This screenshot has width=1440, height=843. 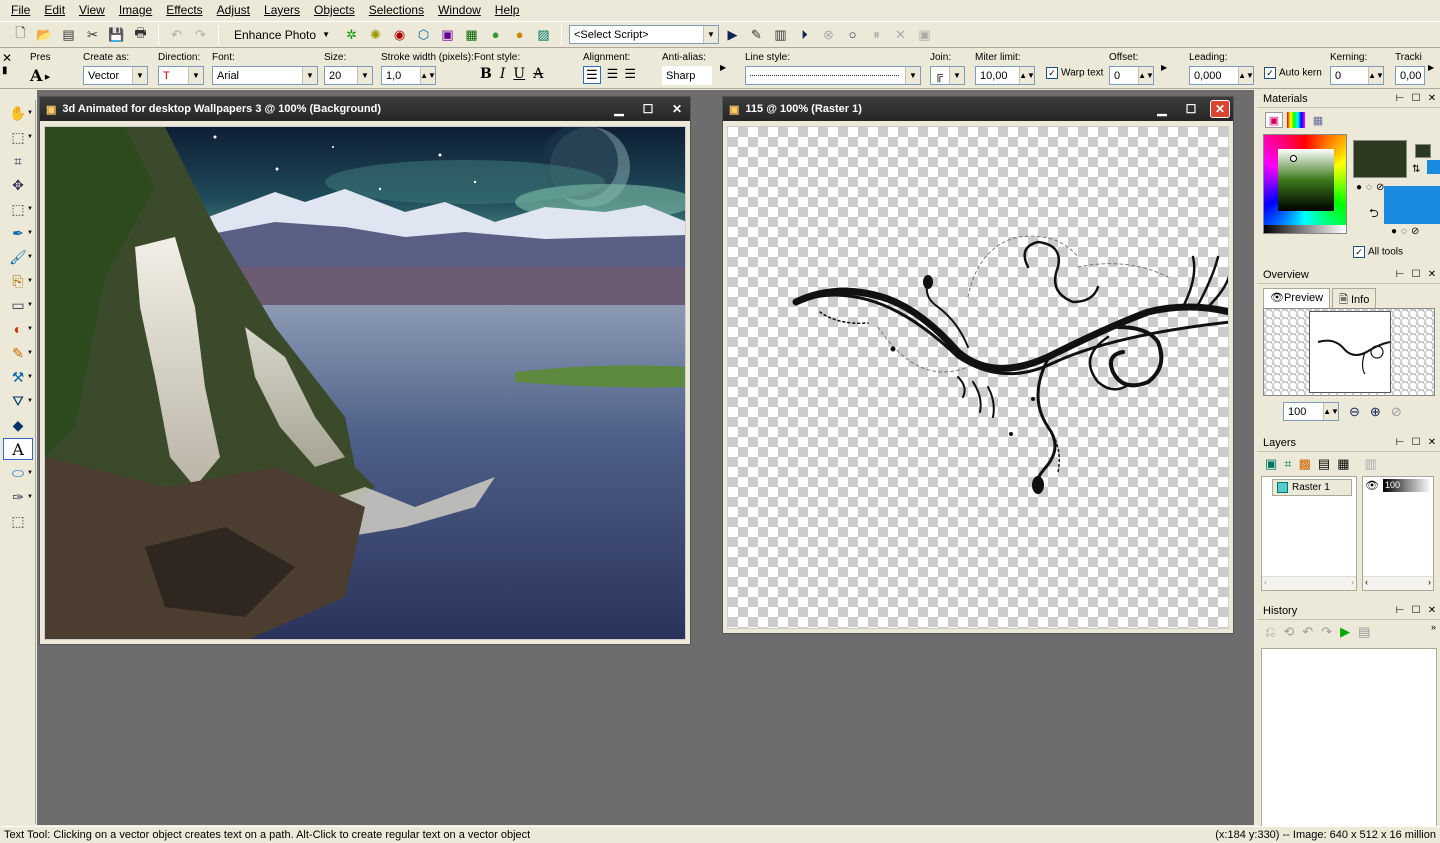 What do you see at coordinates (756, 34) in the screenshot?
I see `script-edit-icon: ✎` at bounding box center [756, 34].